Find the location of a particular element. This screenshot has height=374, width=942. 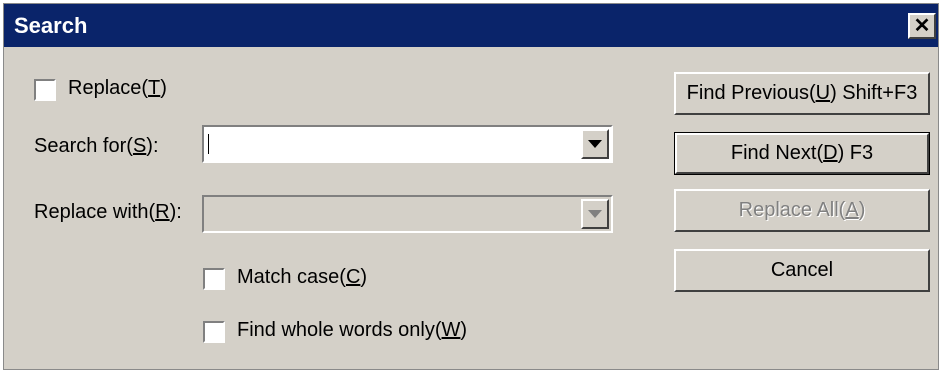

search-for-combobox is located at coordinates (407, 144).